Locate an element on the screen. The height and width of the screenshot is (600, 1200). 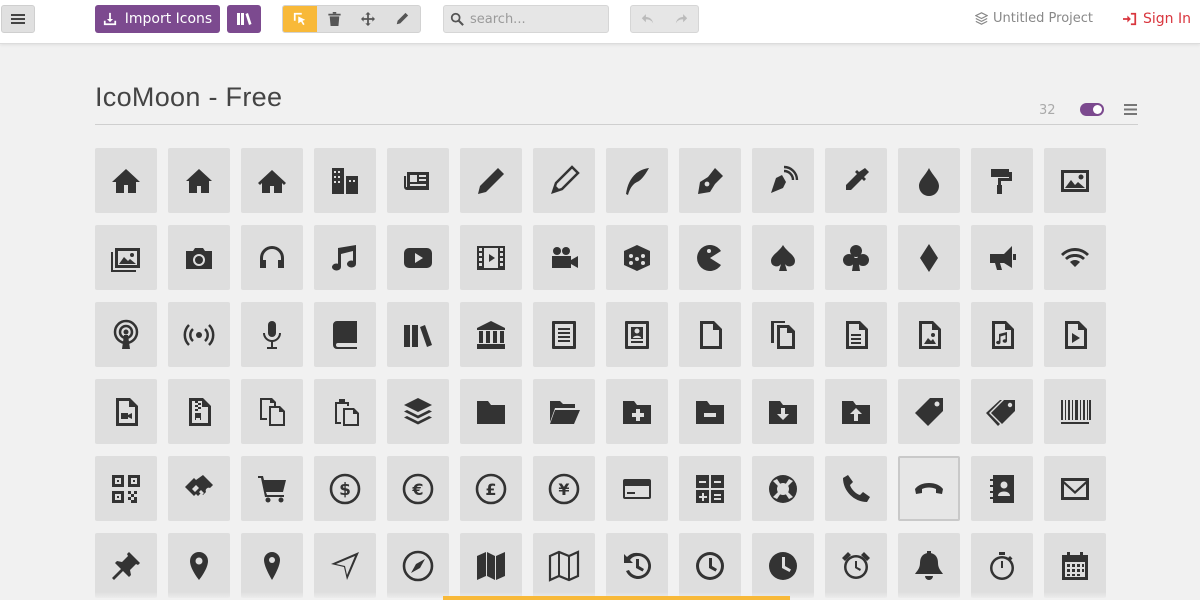
icon-tile-clock is located at coordinates (710, 565).